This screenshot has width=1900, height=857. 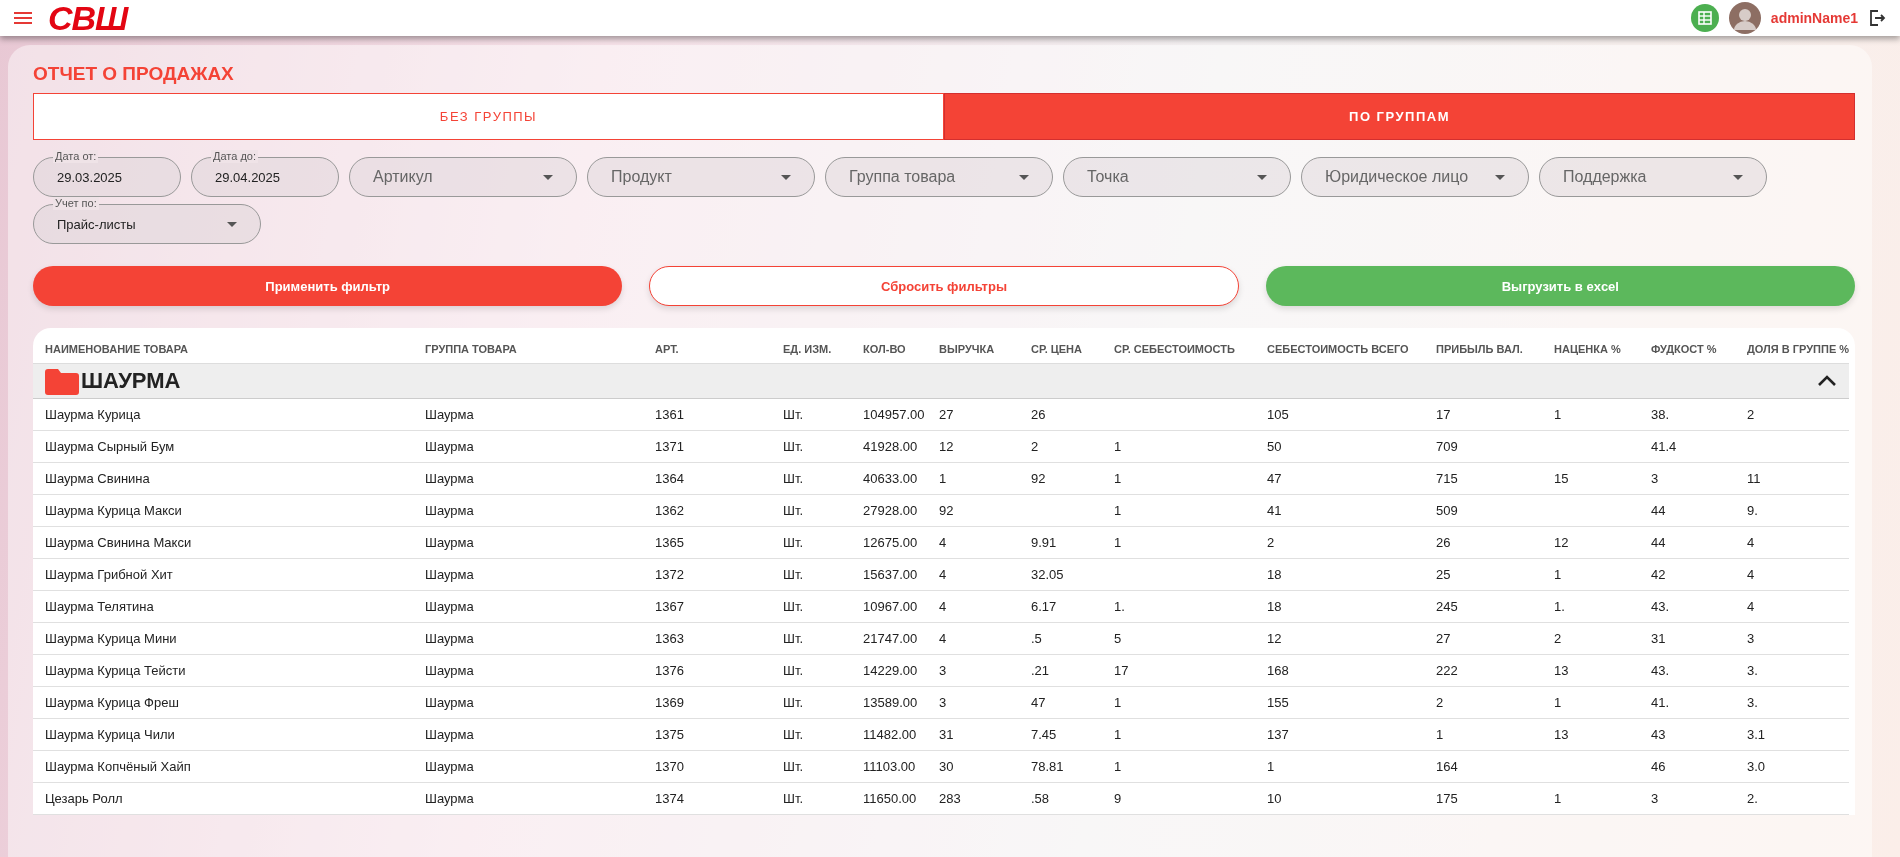 What do you see at coordinates (109, 574) in the screenshot?
I see `table-cell: Шаурма Грибной Хит` at bounding box center [109, 574].